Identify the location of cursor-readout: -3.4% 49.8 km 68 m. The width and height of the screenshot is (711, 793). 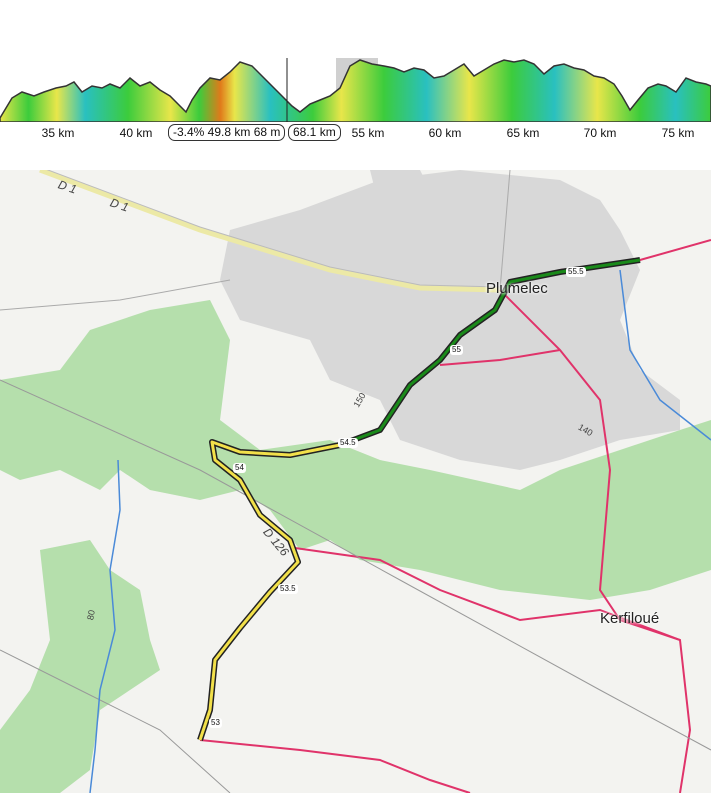
(227, 132).